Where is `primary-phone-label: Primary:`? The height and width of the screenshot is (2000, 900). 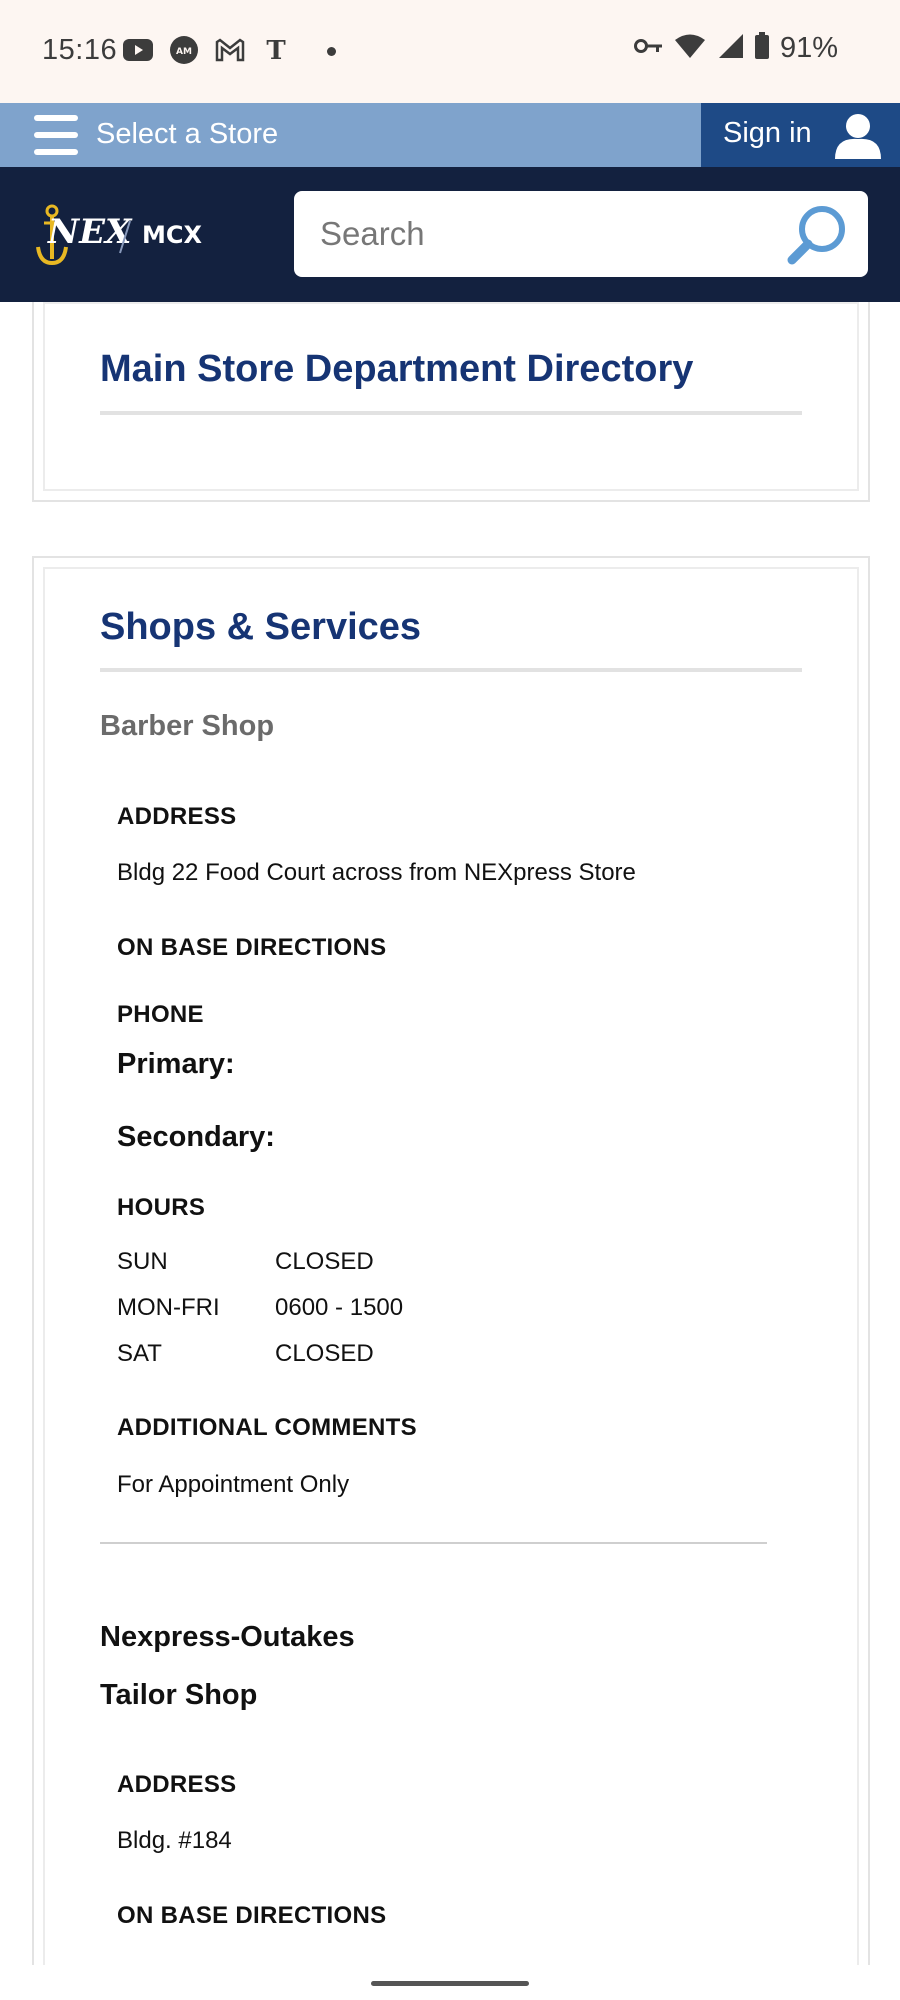
primary-phone-label: Primary: is located at coordinates (176, 1064).